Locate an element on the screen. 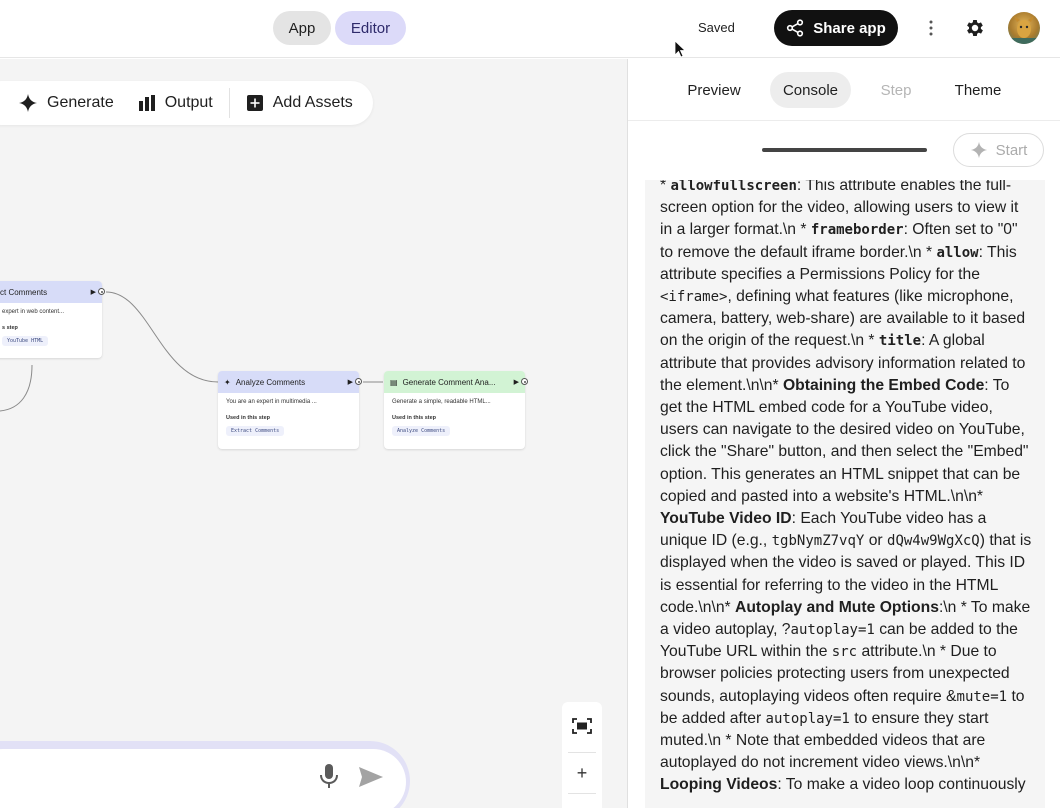 This screenshot has width=1060, height=808. log-segment: frameborder is located at coordinates (857, 230).